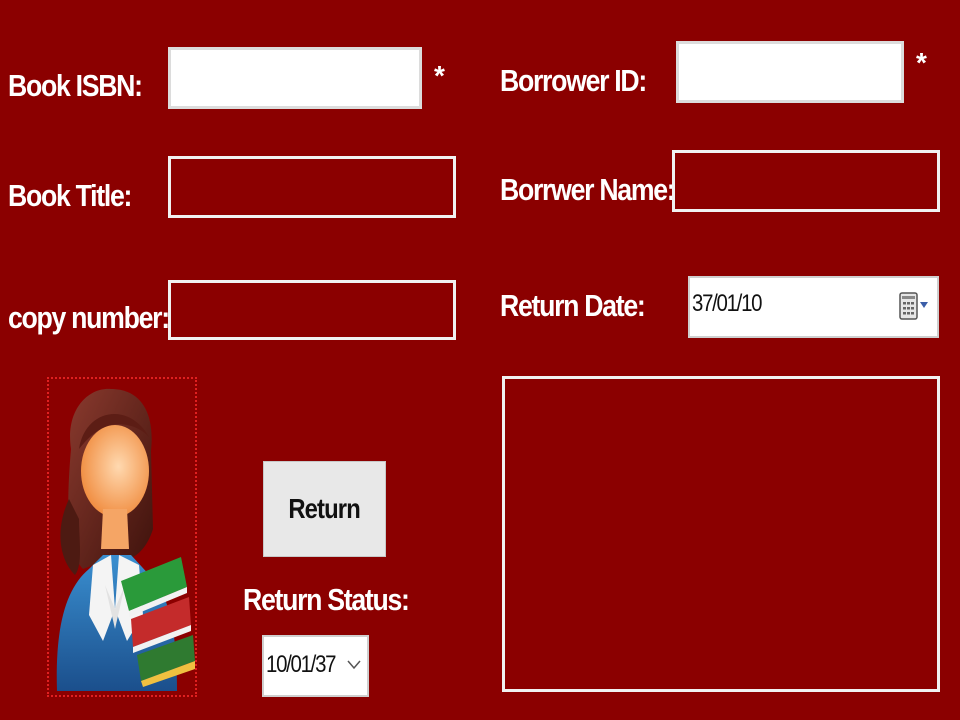  Describe the element at coordinates (125, 539) in the screenshot. I see `librarian-avatar-icon` at that location.